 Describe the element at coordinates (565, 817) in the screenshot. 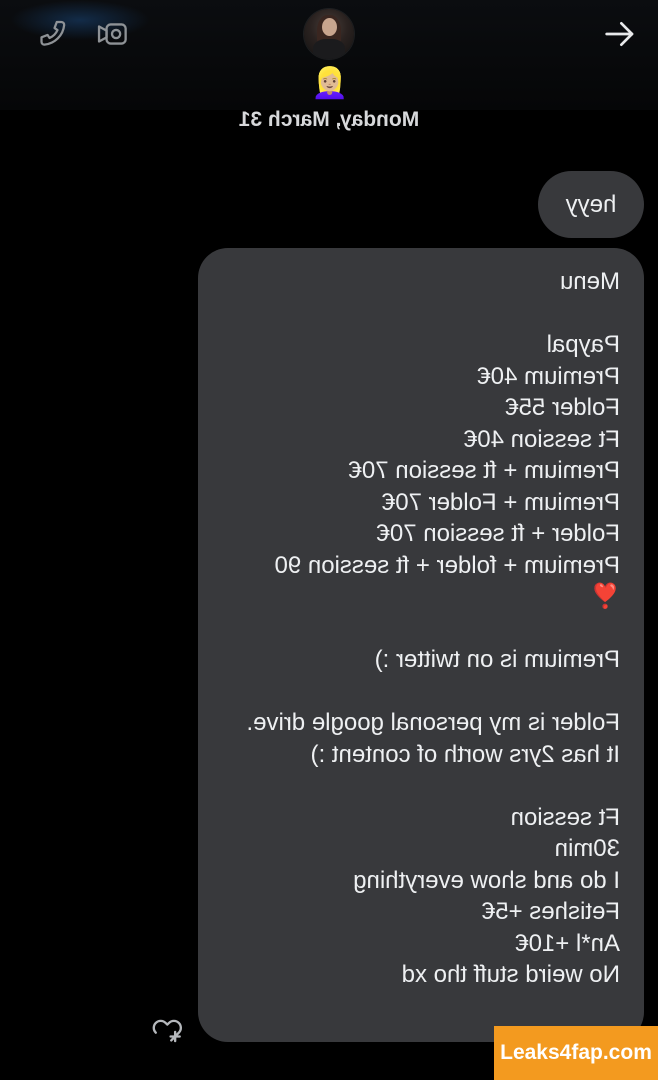

I see `message-line: Ft session` at that location.